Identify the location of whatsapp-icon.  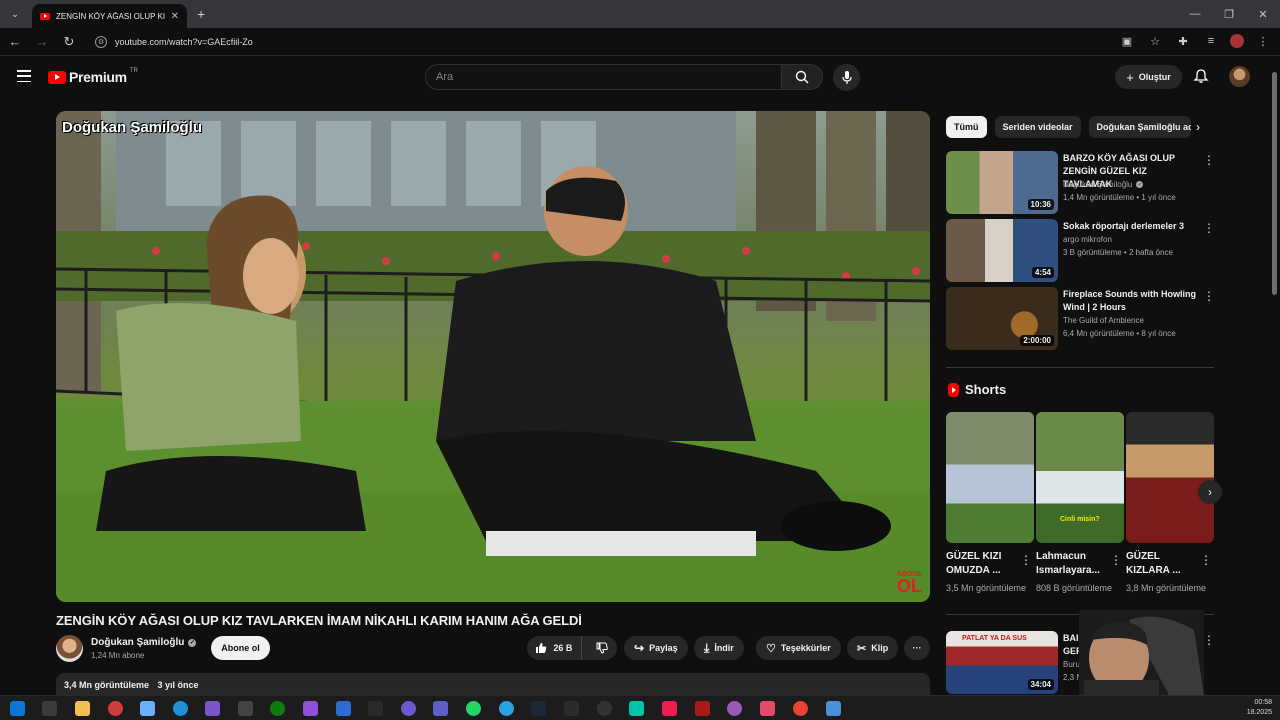
(473, 708).